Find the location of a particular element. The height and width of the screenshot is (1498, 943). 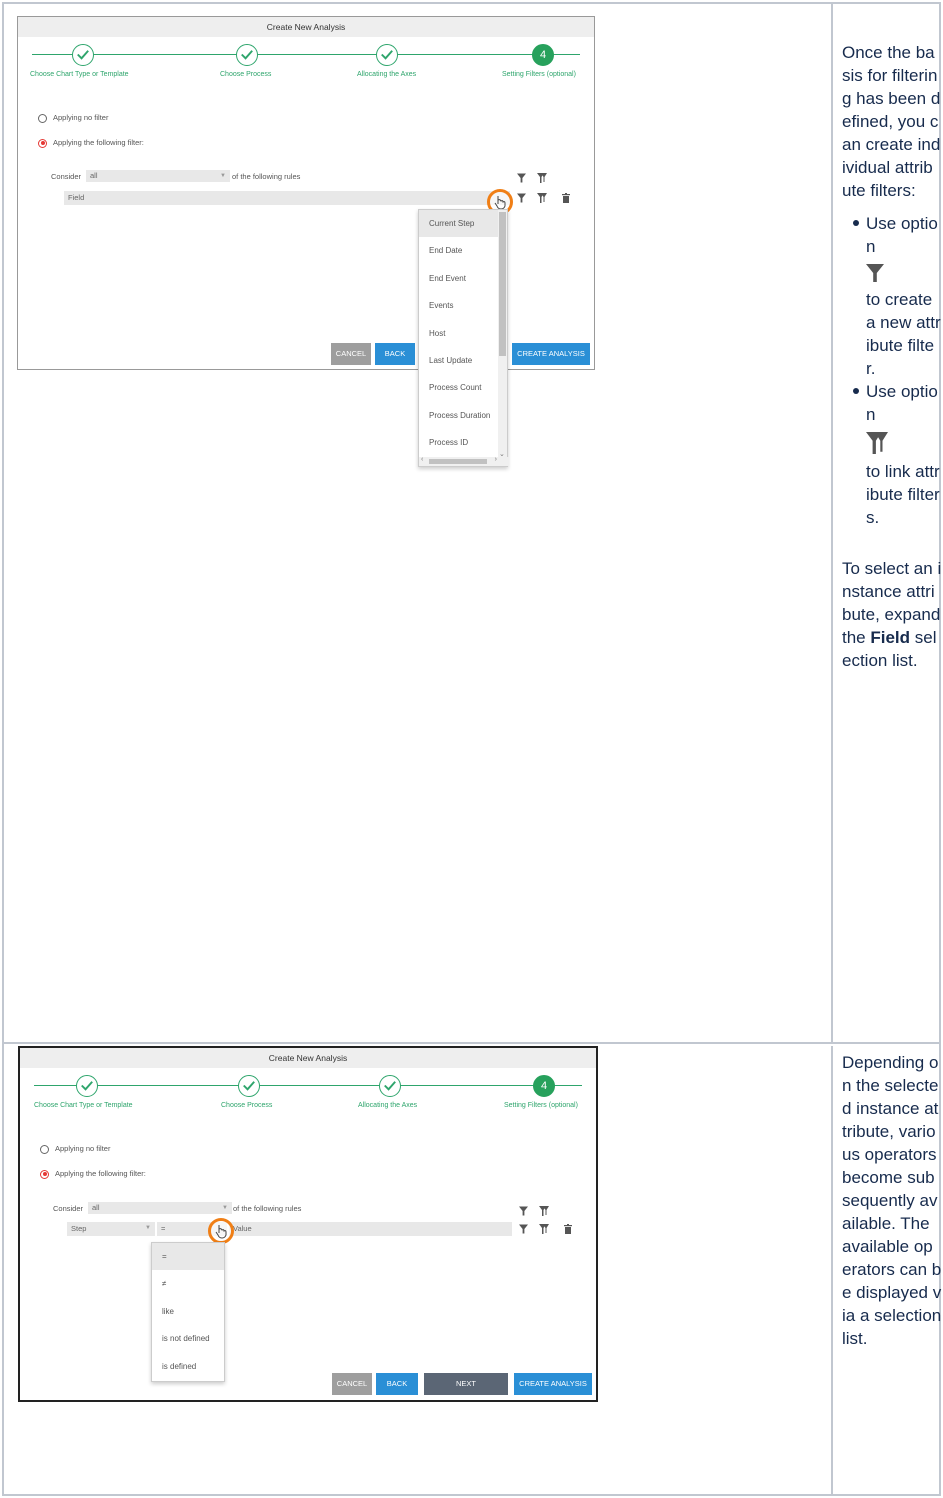

bullet-link-filter: Use option to link attribute filters. is located at coordinates (892, 454).